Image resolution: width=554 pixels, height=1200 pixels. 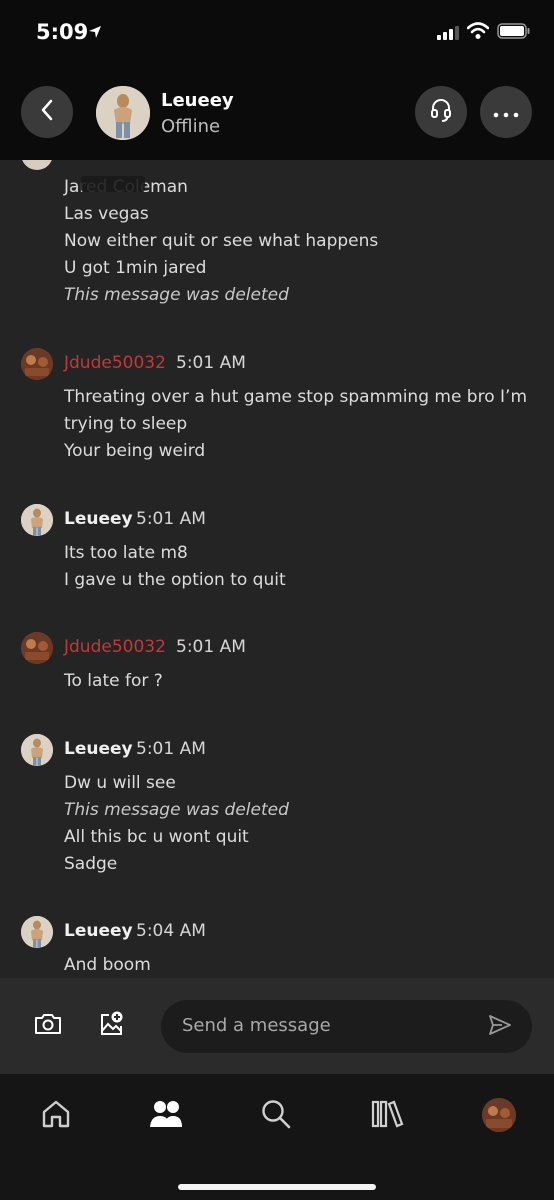 What do you see at coordinates (120, 783) in the screenshot?
I see `message-text: Dw u will see` at bounding box center [120, 783].